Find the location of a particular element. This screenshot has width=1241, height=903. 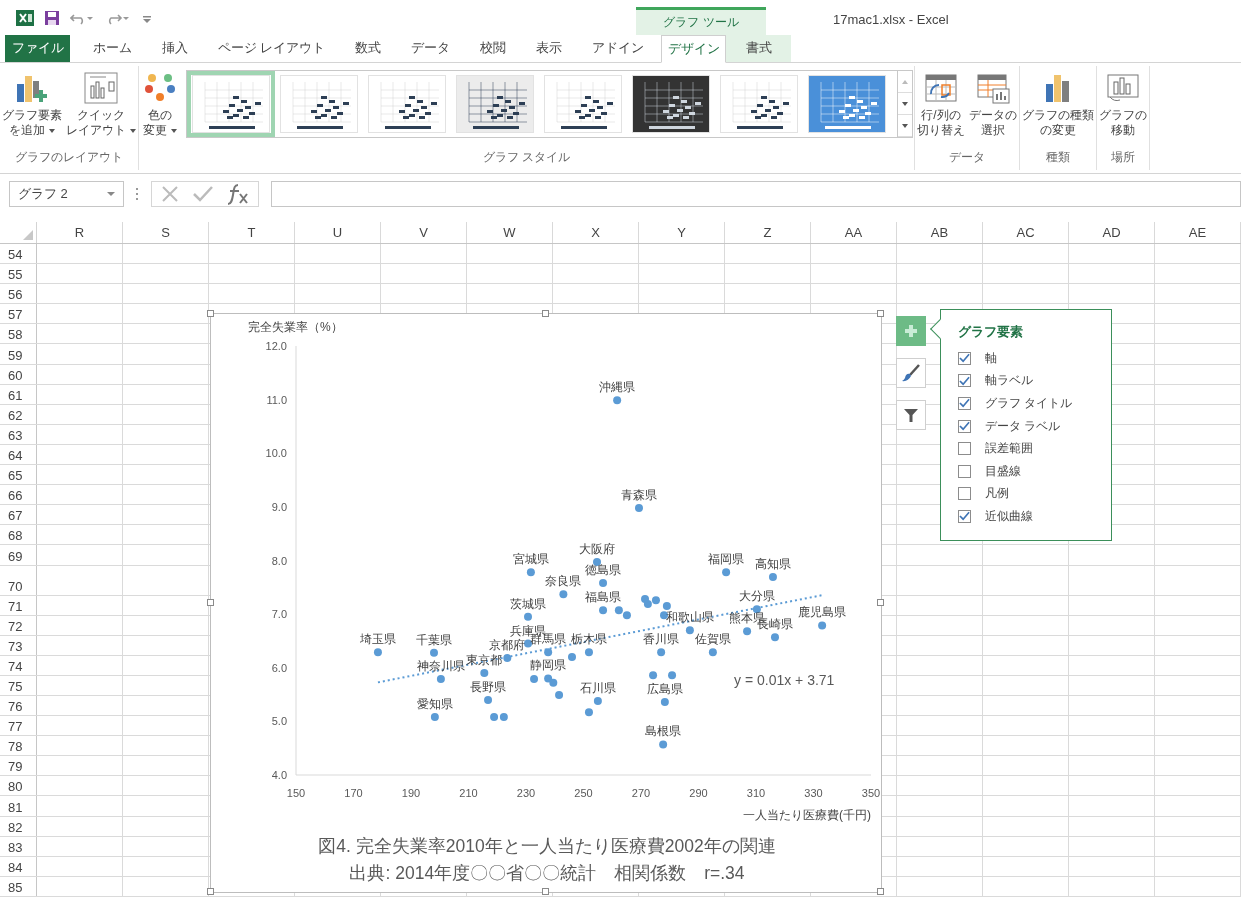

row-header: 61 is located at coordinates (18, 394).